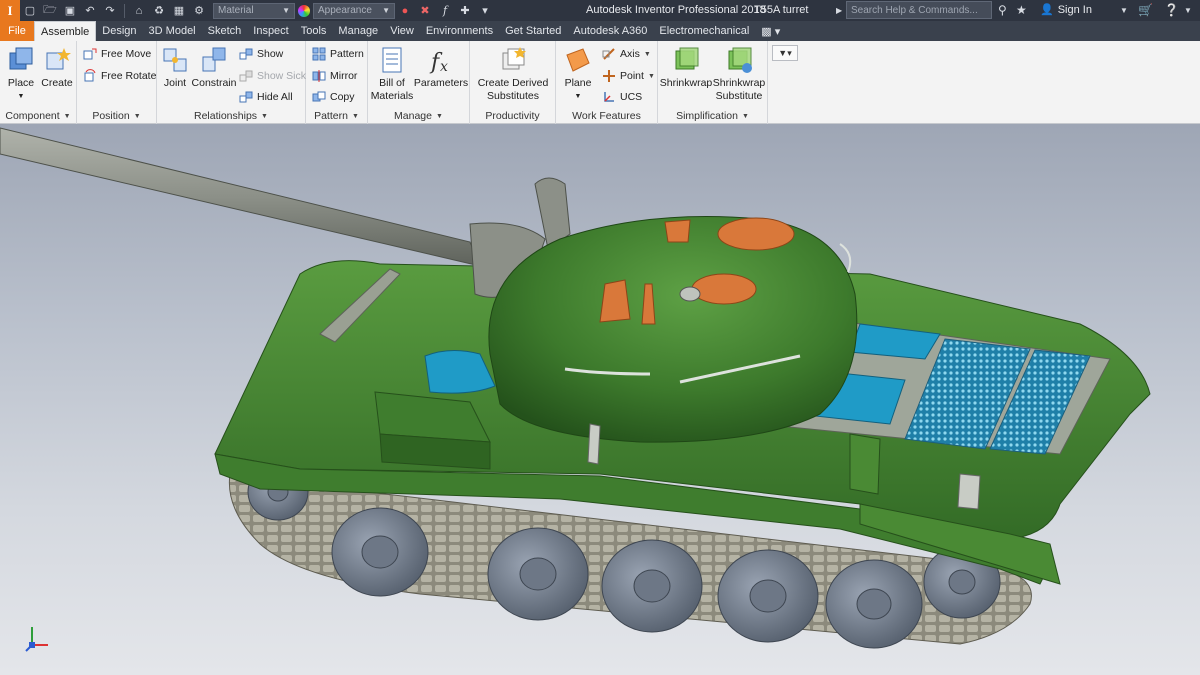 This screenshot has height=675, width=1200. What do you see at coordinates (770, 31) in the screenshot?
I see `ribbon-display-options-icon: ▩ ▾` at bounding box center [770, 31].